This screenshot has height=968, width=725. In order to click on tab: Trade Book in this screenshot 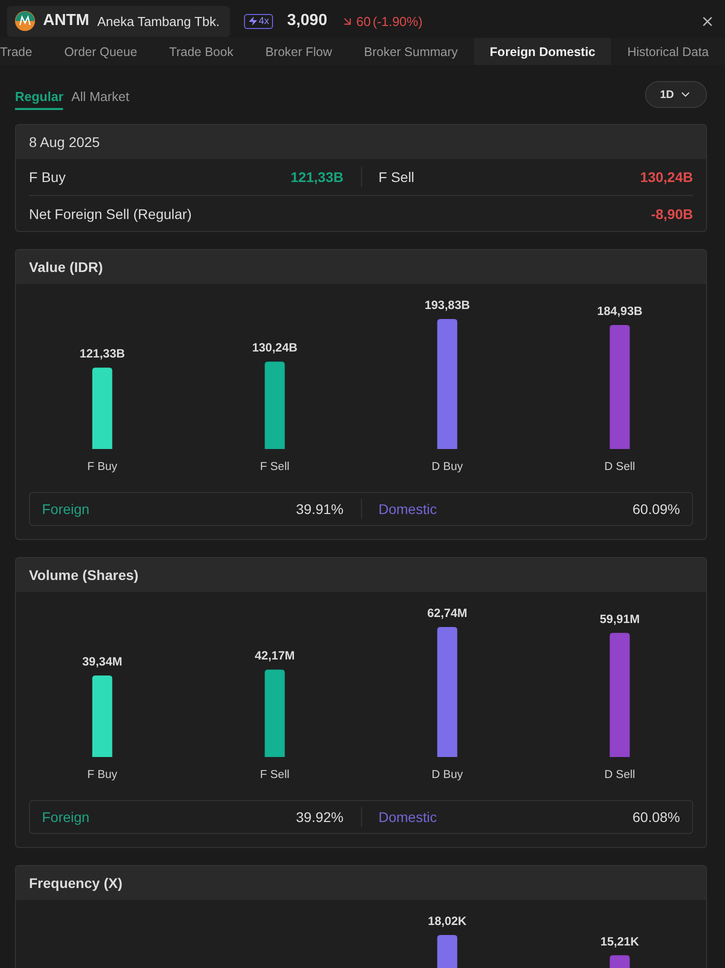, I will do `click(201, 51)`.